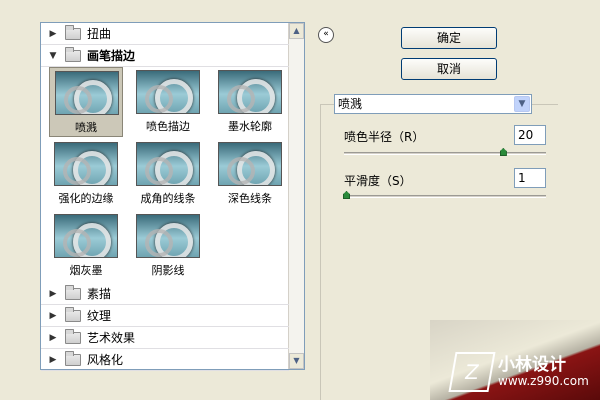 The height and width of the screenshot is (400, 600). What do you see at coordinates (530, 178) in the screenshot?
I see `smoothness-input: 1` at bounding box center [530, 178].